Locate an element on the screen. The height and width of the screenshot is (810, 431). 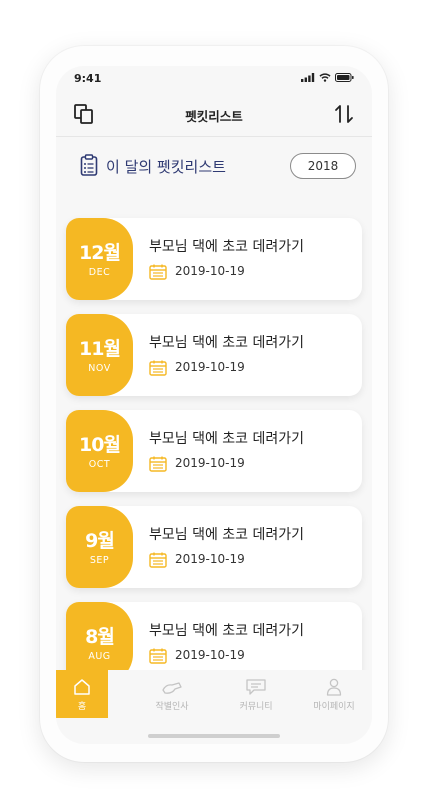
month-badge: 11월 NOV is located at coordinates (99, 355).